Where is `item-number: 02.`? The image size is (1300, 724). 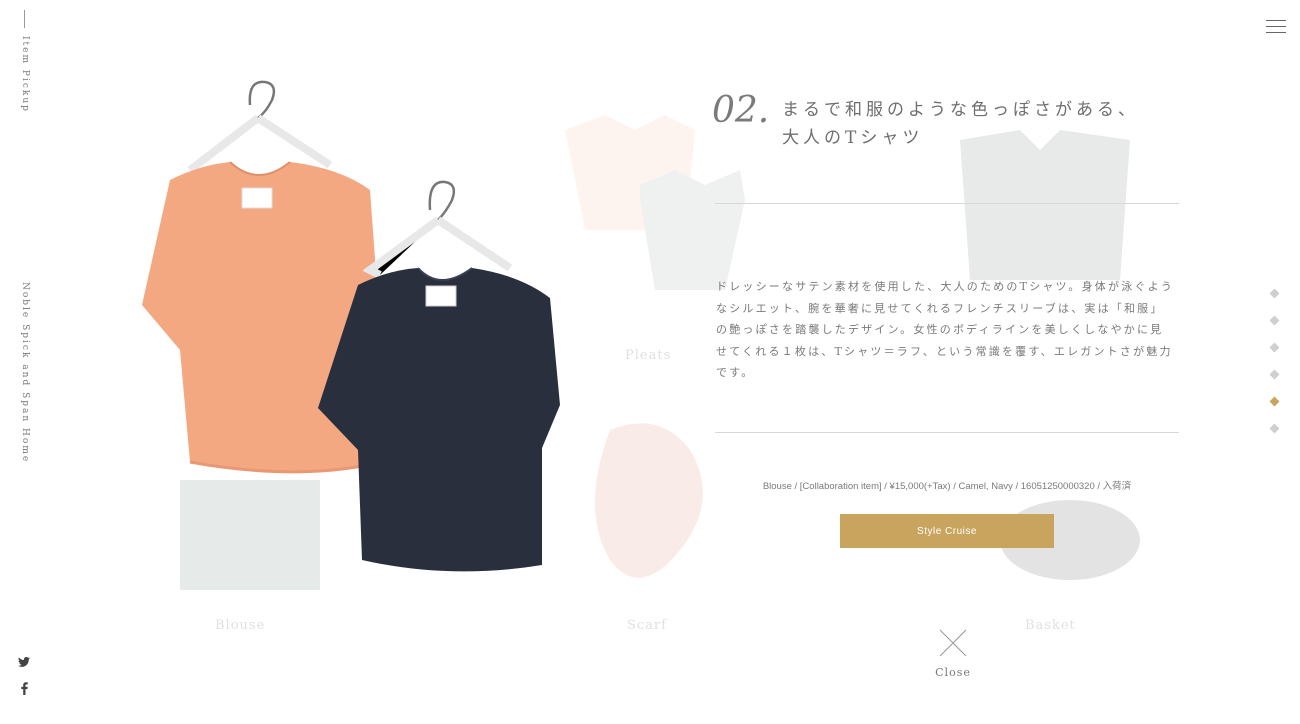
item-number: 02. is located at coordinates (741, 110).